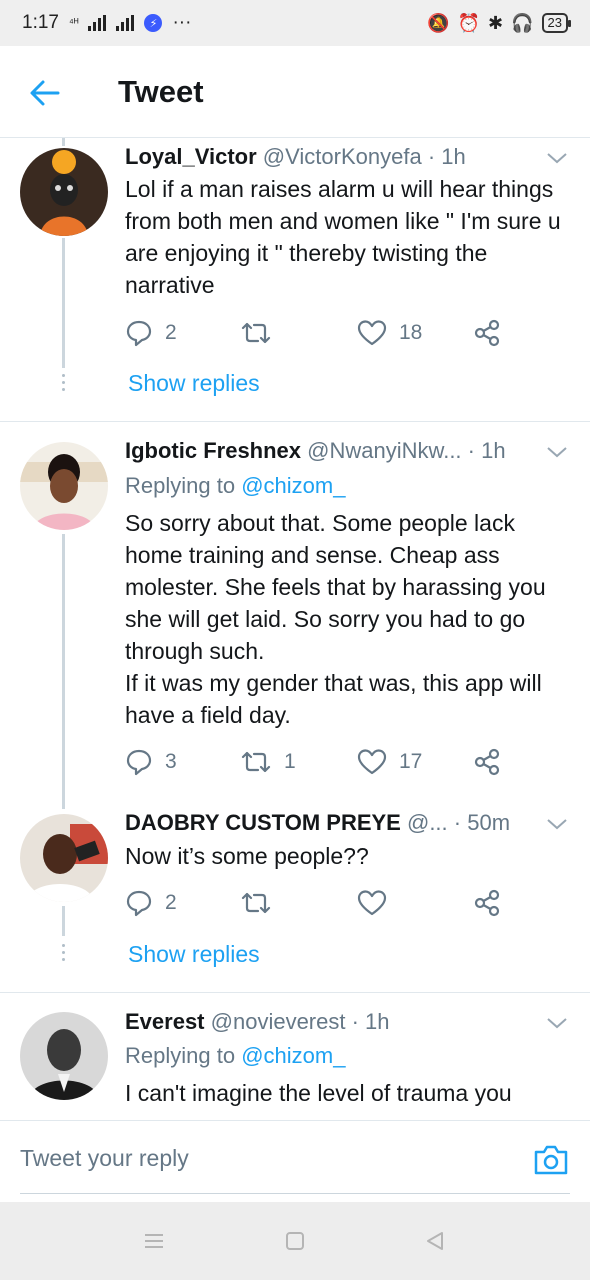  Describe the element at coordinates (40, 22) in the screenshot. I see `status-time: 1:17` at that location.